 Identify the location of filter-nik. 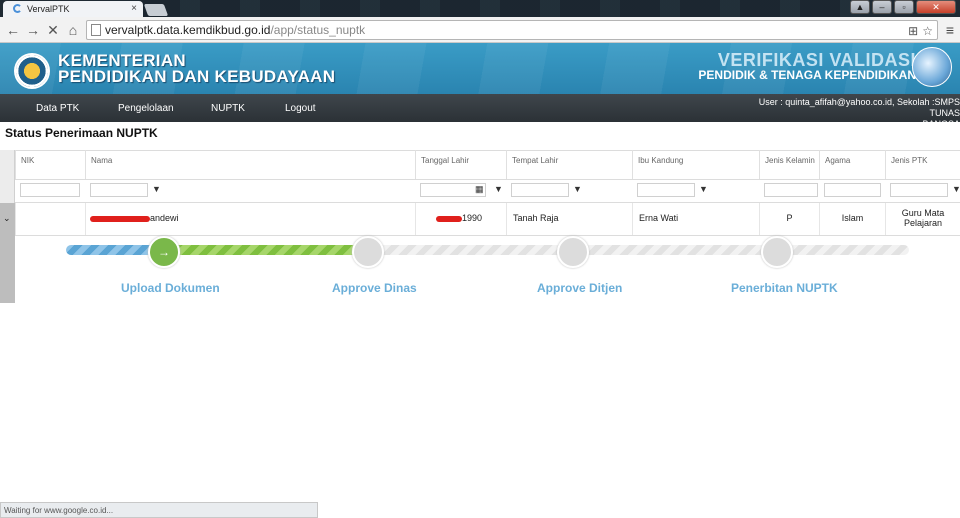
(50, 190).